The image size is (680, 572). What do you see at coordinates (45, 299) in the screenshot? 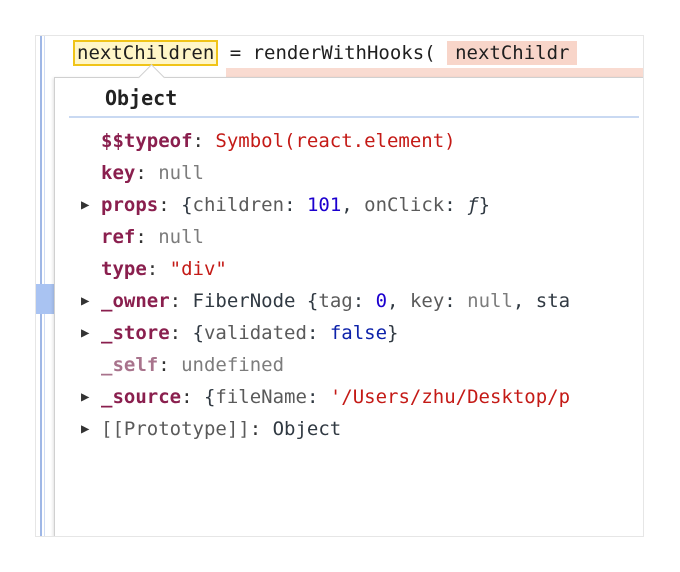
I see `breakpoint-marker` at bounding box center [45, 299].